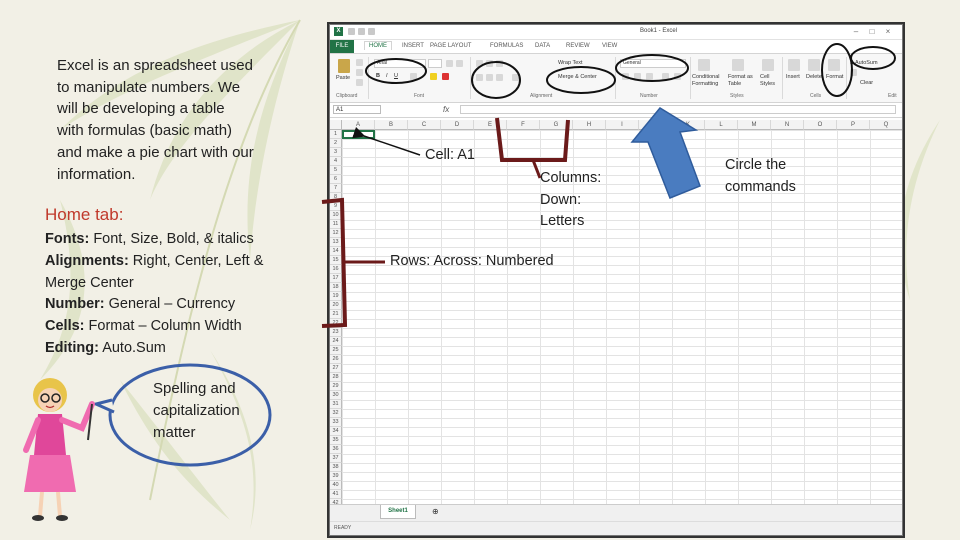  I want to click on tab-review: REVIEW, so click(578, 46).